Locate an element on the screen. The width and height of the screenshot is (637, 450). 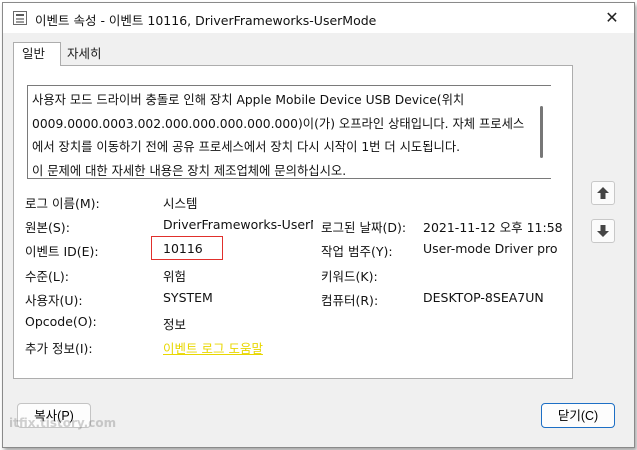
next-event-button is located at coordinates (603, 231).